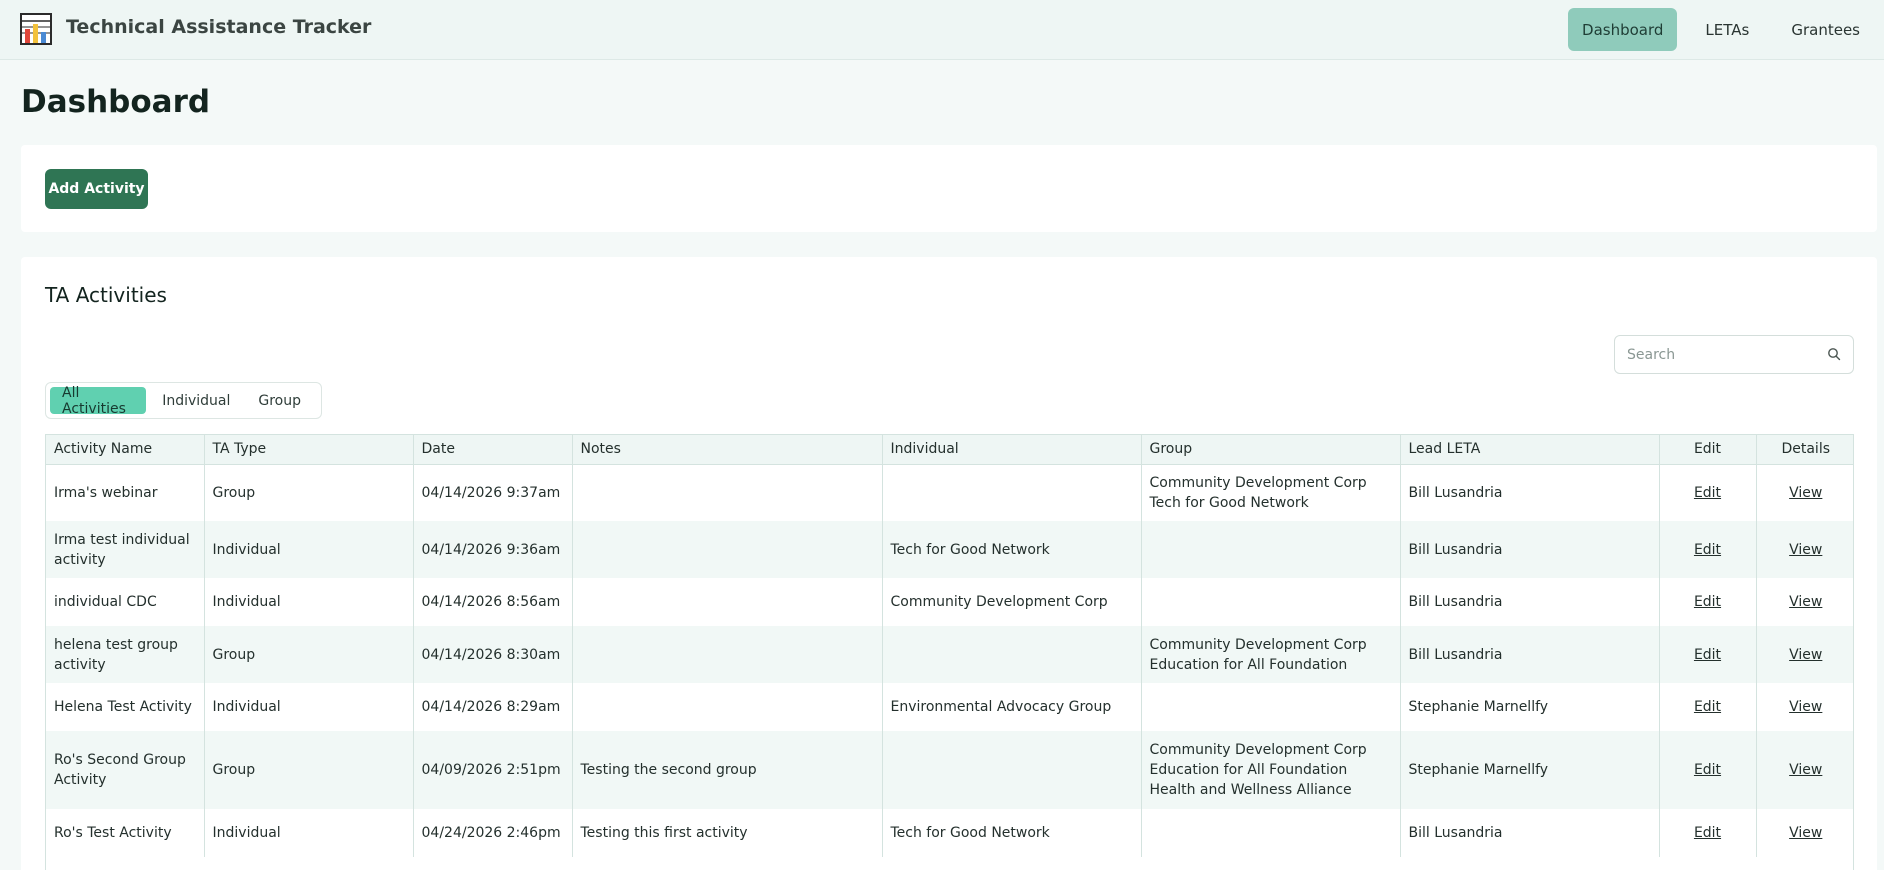  Describe the element at coordinates (219, 27) in the screenshot. I see `app-title: Technical Assistance Tracker` at that location.